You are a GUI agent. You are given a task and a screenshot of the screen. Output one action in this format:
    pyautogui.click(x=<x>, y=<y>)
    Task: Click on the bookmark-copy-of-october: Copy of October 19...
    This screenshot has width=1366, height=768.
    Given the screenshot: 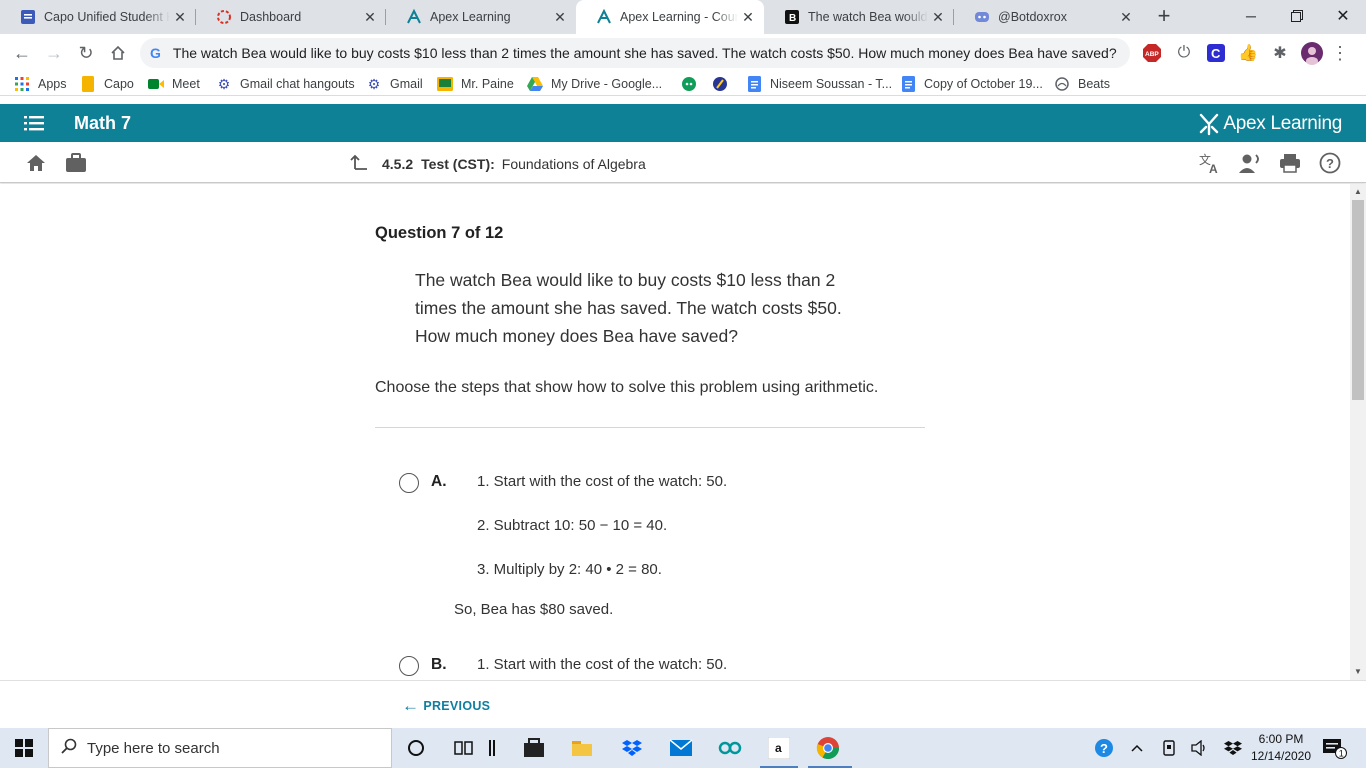 What is the action you would take?
    pyautogui.click(x=971, y=84)
    